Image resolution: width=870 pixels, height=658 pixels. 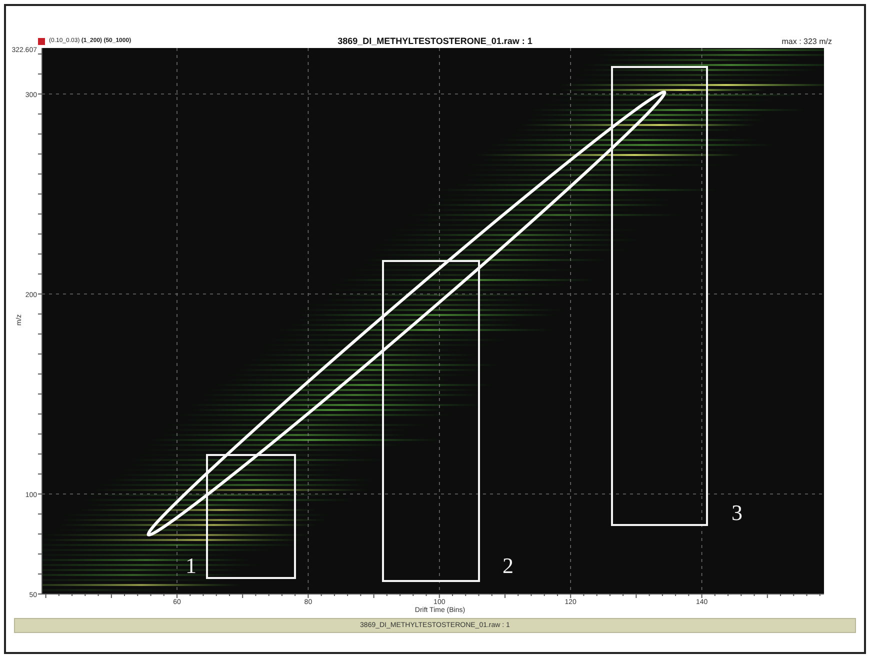 What do you see at coordinates (806, 41) in the screenshot?
I see `max-label: max : 323 m/z` at bounding box center [806, 41].